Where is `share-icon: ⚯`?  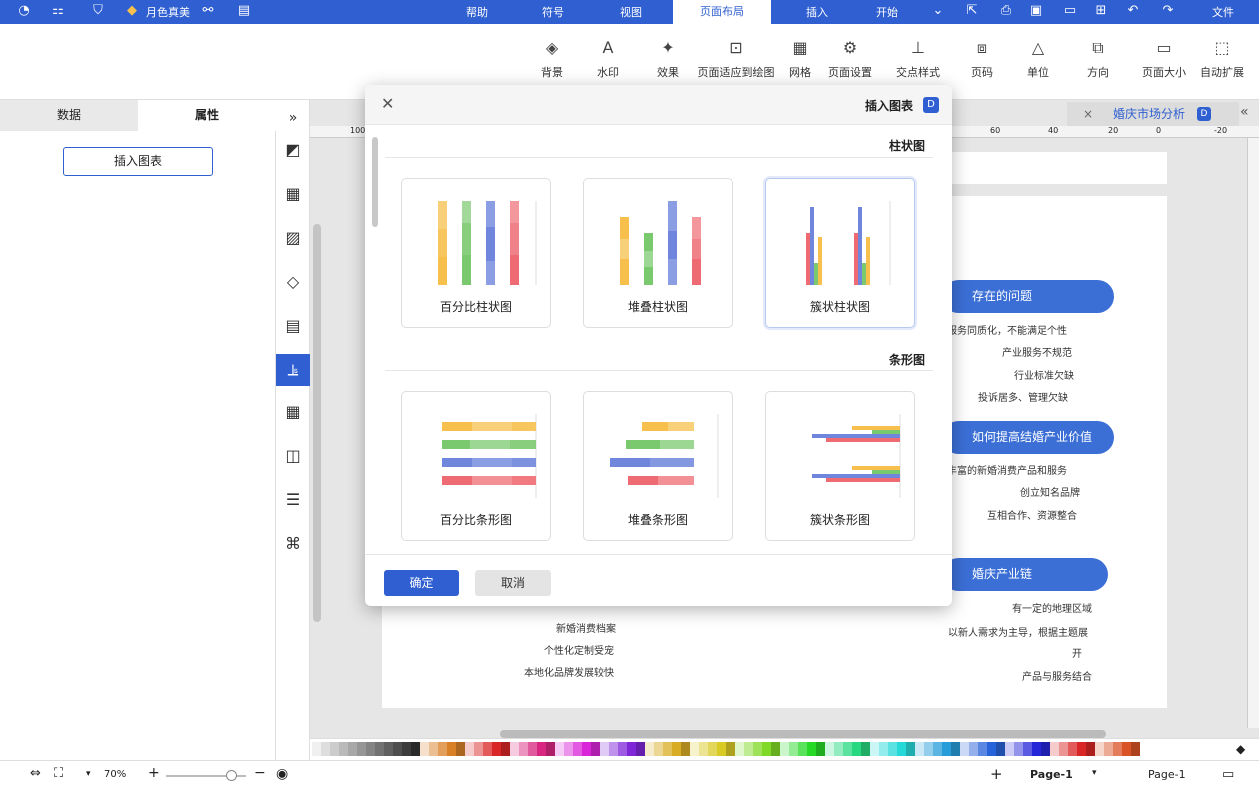 share-icon: ⚯ is located at coordinates (208, 10).